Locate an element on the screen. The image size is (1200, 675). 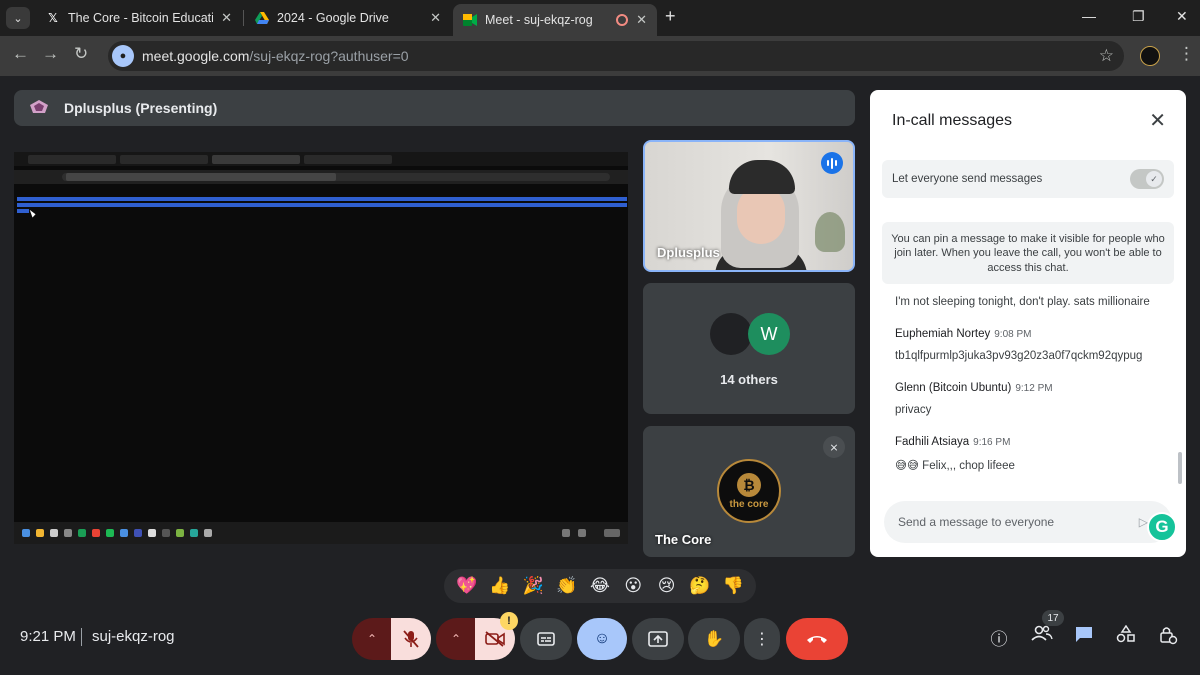
emoji-icon: ☺ is located at coordinates (602, 638).